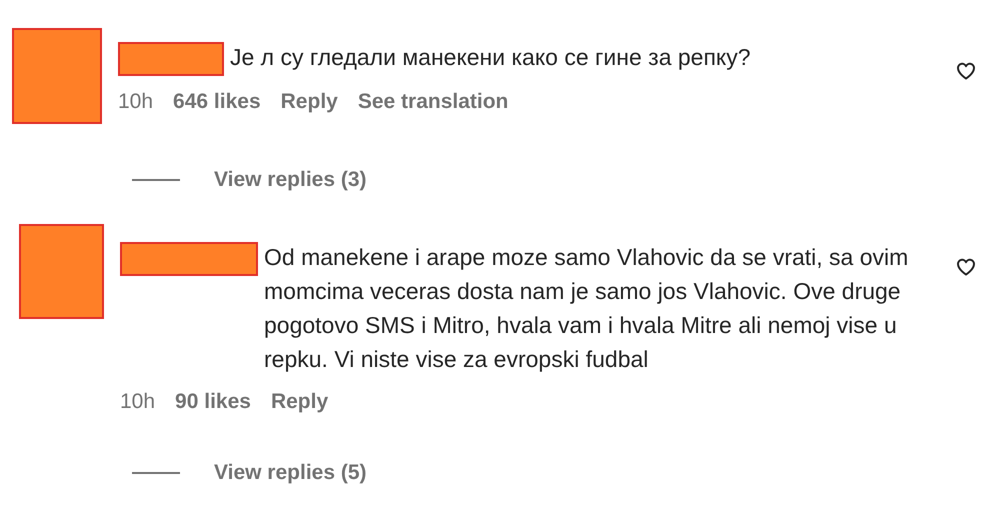  Describe the element at coordinates (217, 102) in the screenshot. I see `likes-count: 646 likes` at that location.